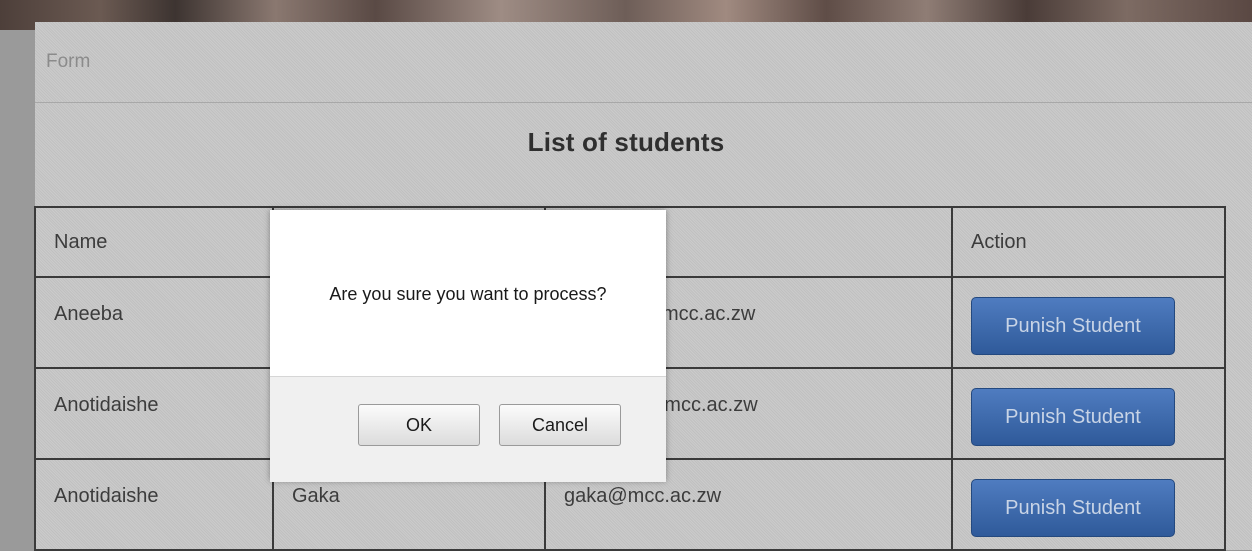 This screenshot has width=1252, height=551. What do you see at coordinates (88, 314) in the screenshot?
I see `cell-name-text: Aneeba` at bounding box center [88, 314].